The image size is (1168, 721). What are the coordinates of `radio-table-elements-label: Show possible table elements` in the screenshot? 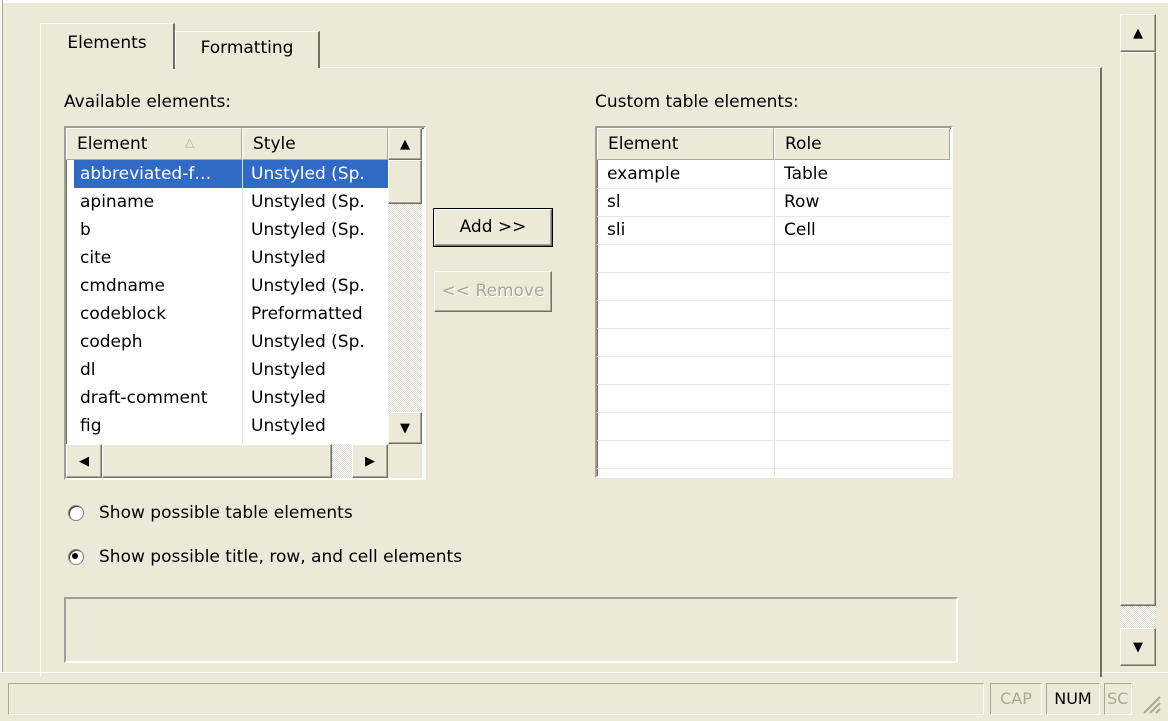 It's located at (226, 513).